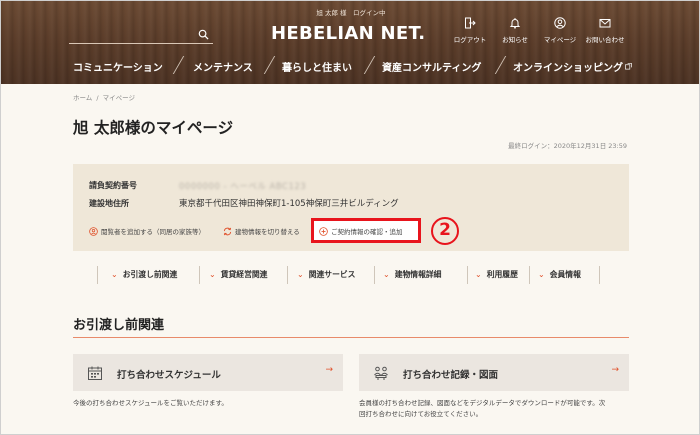 This screenshot has height=435, width=700. I want to click on section-divider, so click(351, 337).